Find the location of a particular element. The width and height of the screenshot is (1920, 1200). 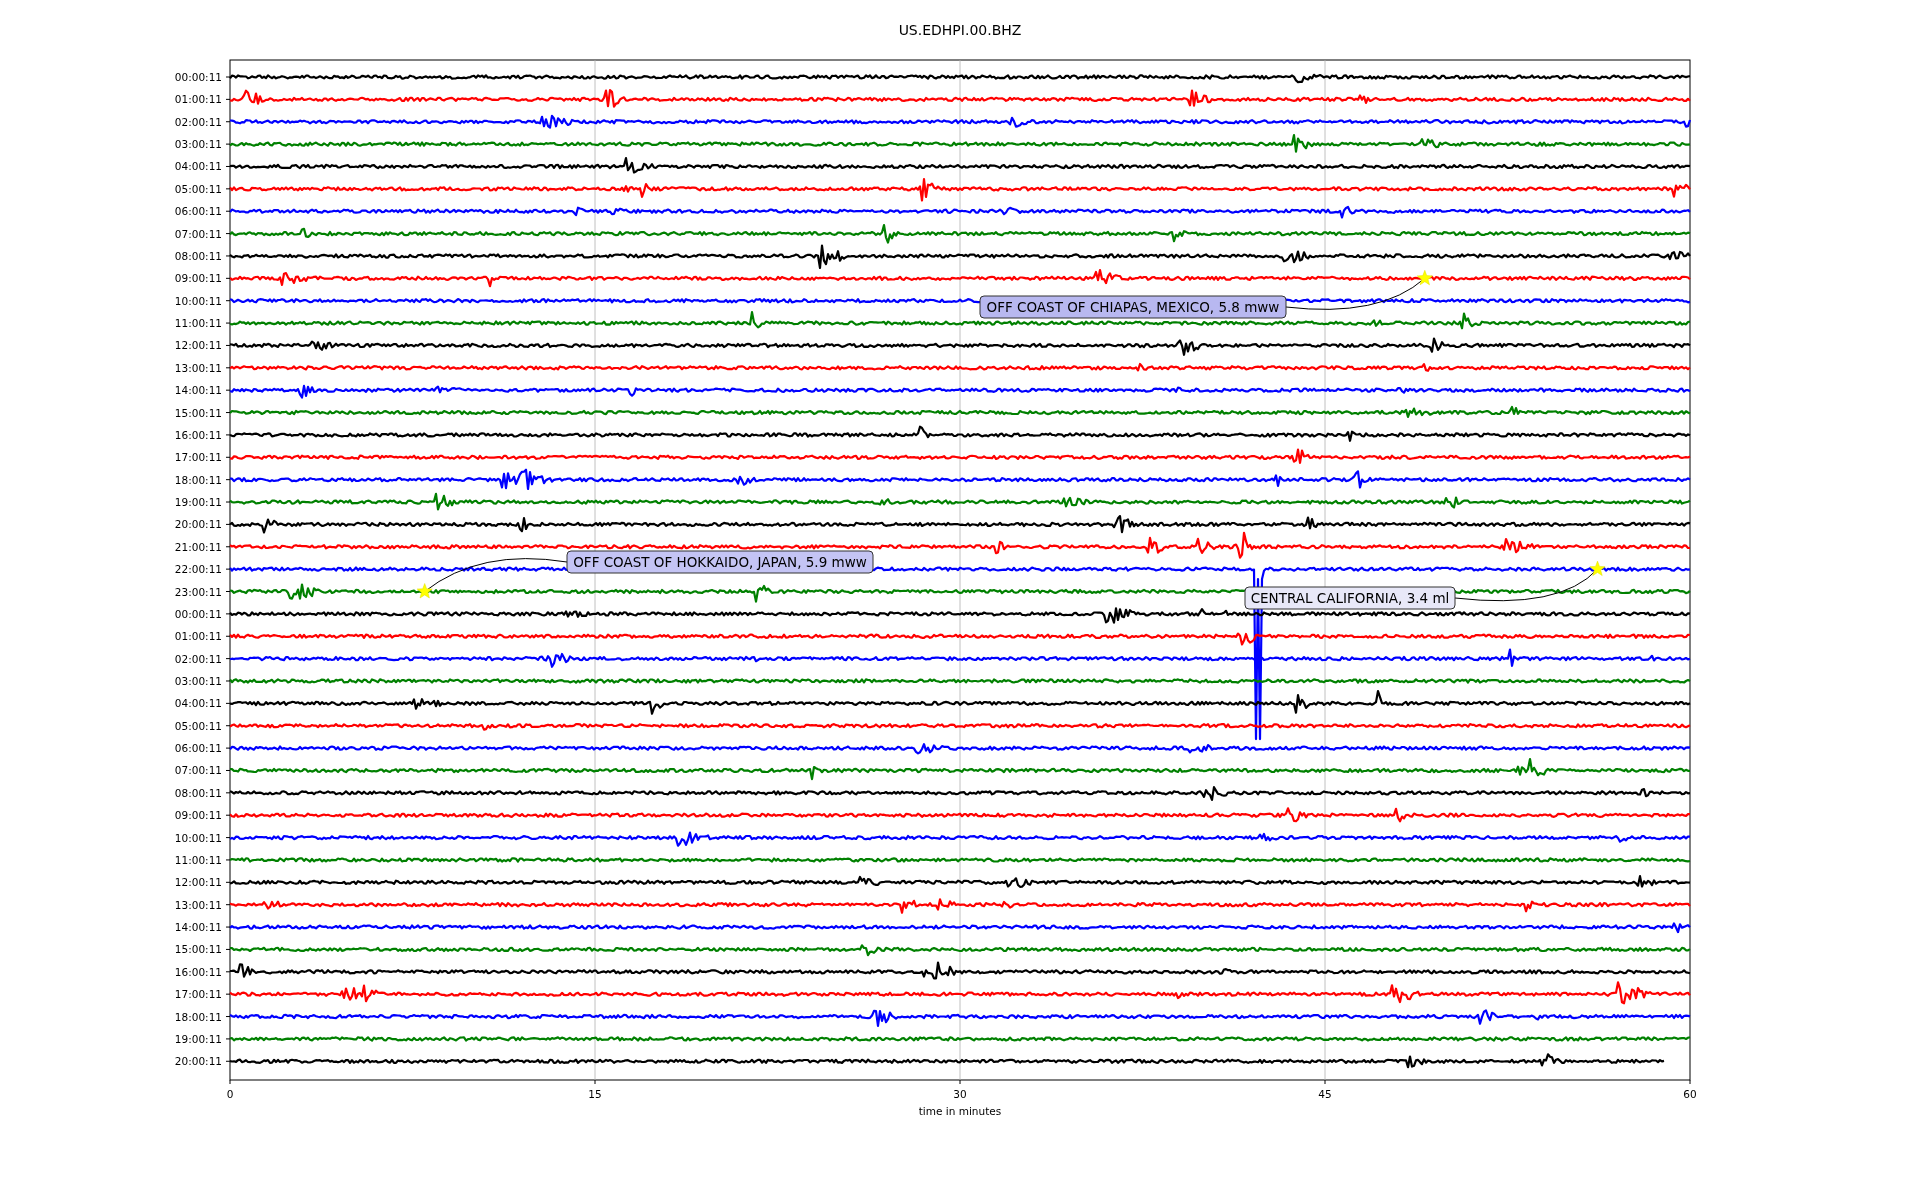

x-tick-label: 60 is located at coordinates (1690, 1094).